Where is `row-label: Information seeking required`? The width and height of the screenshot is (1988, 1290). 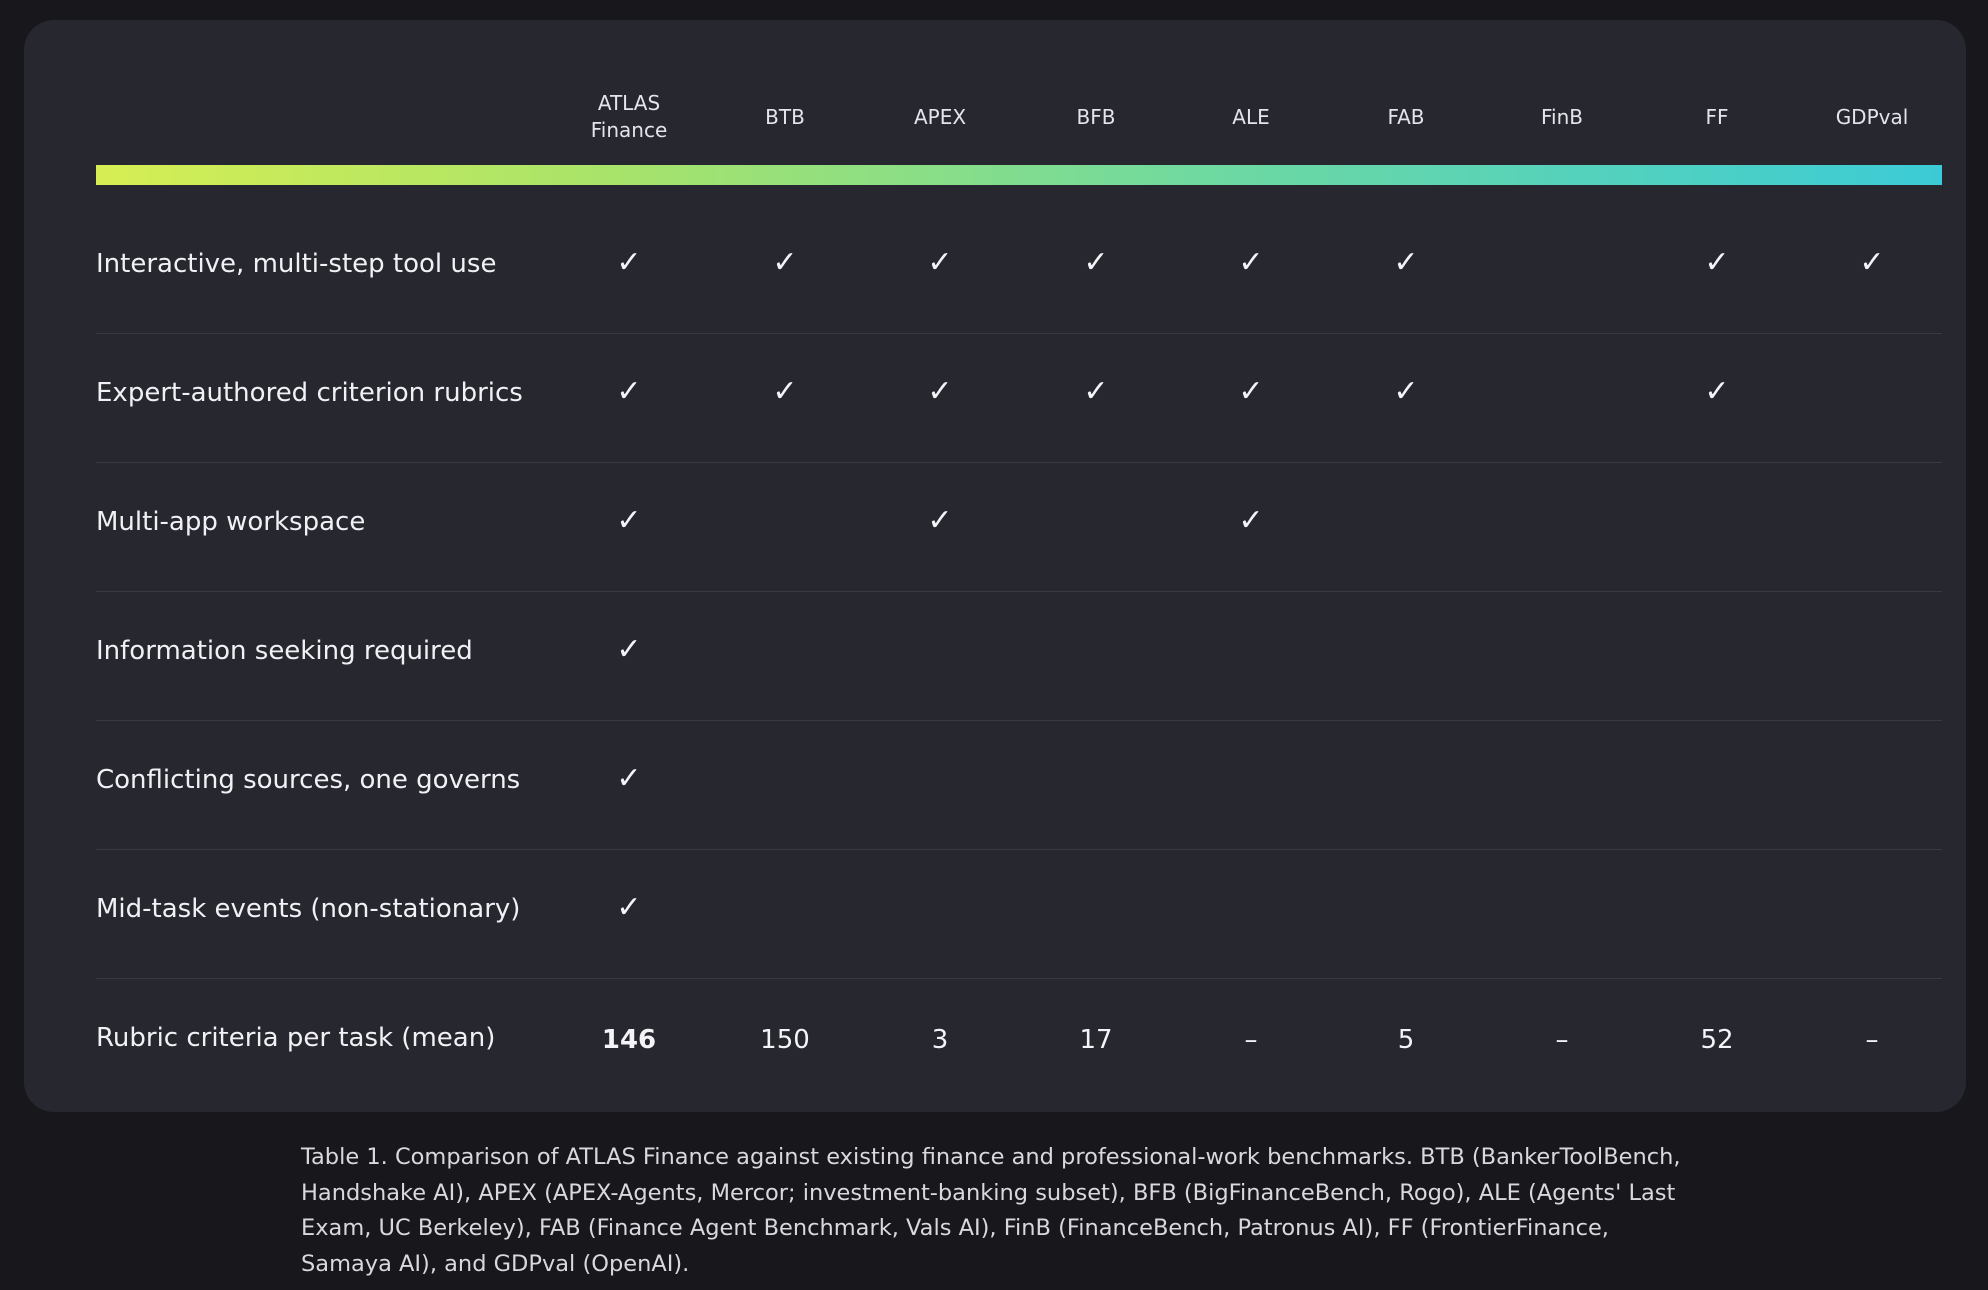 row-label: Information seeking required is located at coordinates (284, 651).